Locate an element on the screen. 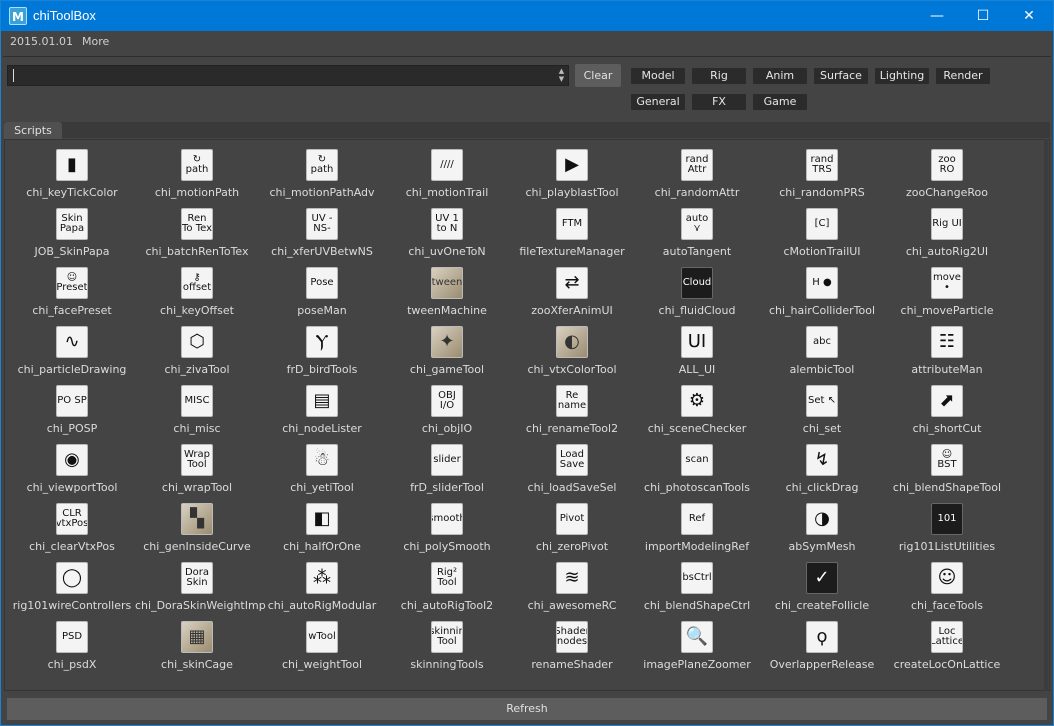  tool-item: Dora Skin chi_DoraSkinWeightImp is located at coordinates (200, 584).